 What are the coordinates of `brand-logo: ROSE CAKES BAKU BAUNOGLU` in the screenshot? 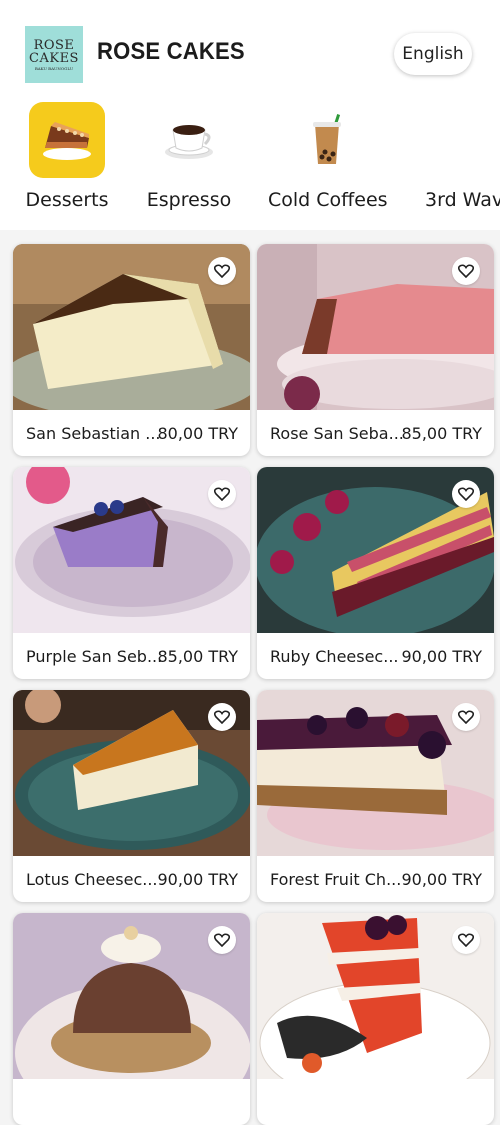 It's located at (54, 54).